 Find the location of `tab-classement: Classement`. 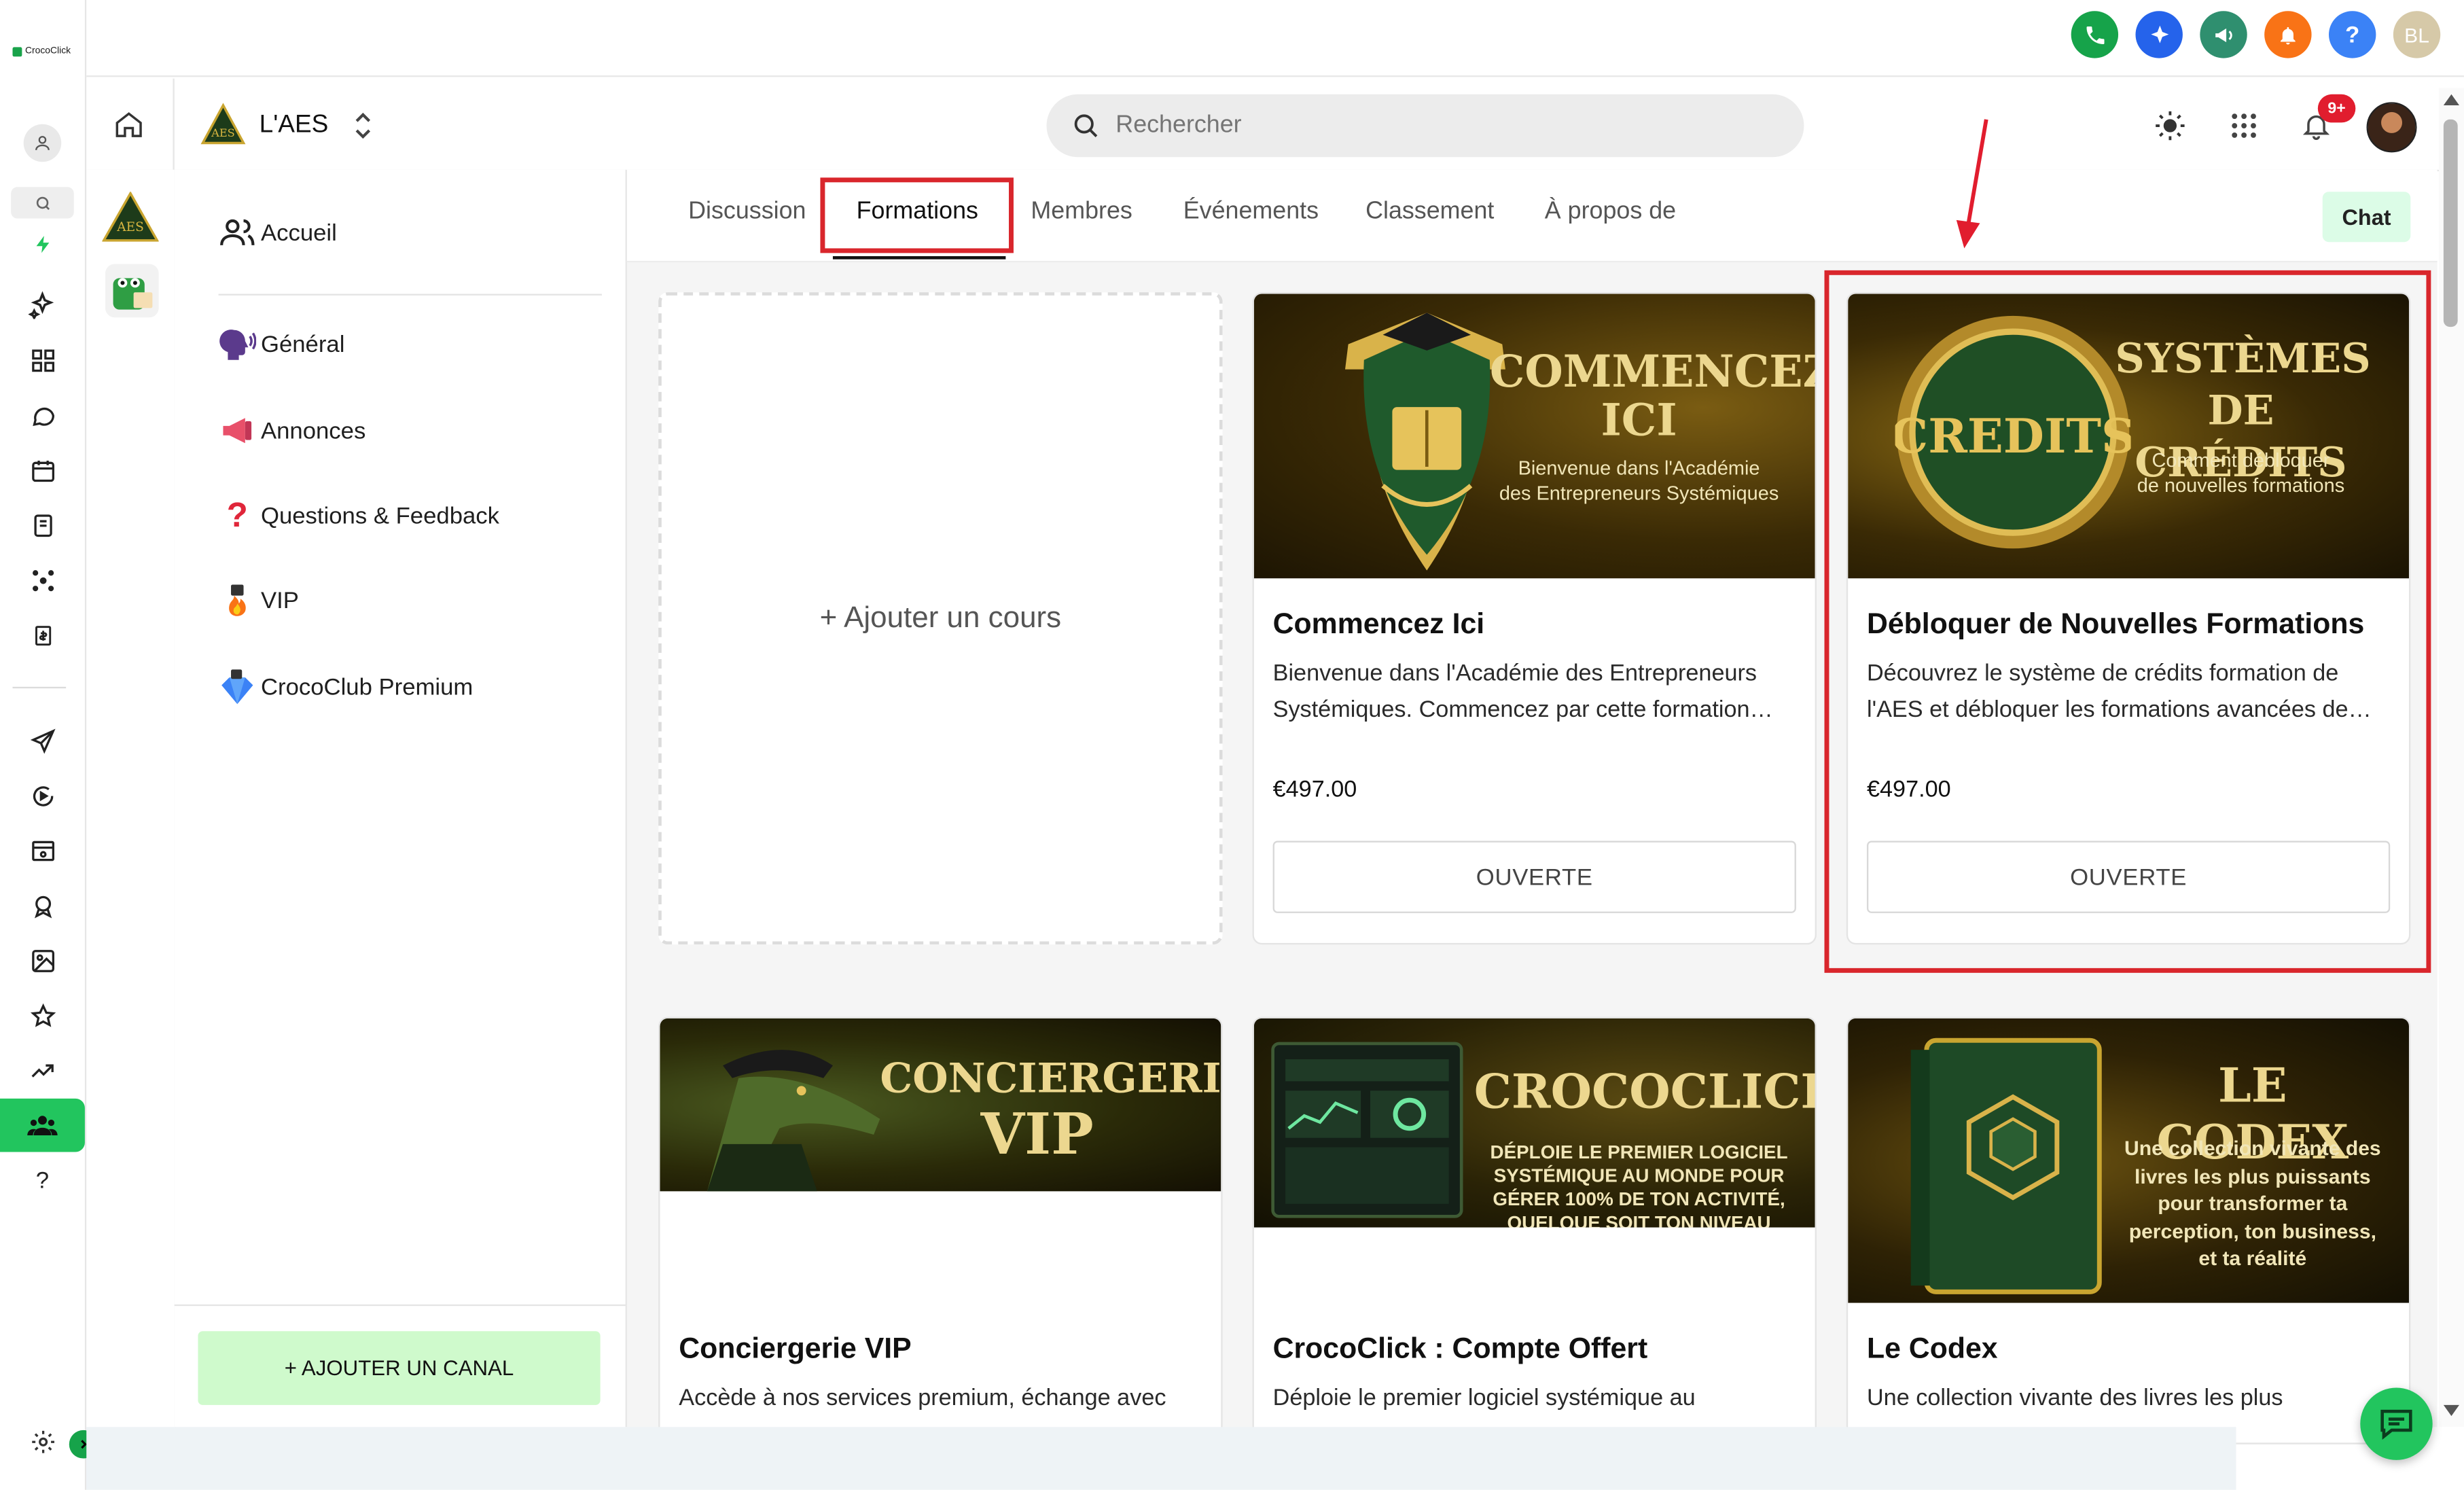

tab-classement: Classement is located at coordinates (1429, 212).